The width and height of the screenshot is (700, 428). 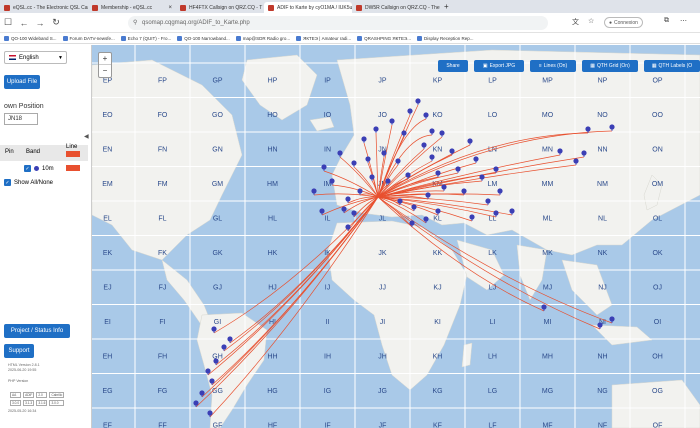 What do you see at coordinates (28, 182) in the screenshot?
I see `show-all-toggle: ✓ Show All/None` at bounding box center [28, 182].